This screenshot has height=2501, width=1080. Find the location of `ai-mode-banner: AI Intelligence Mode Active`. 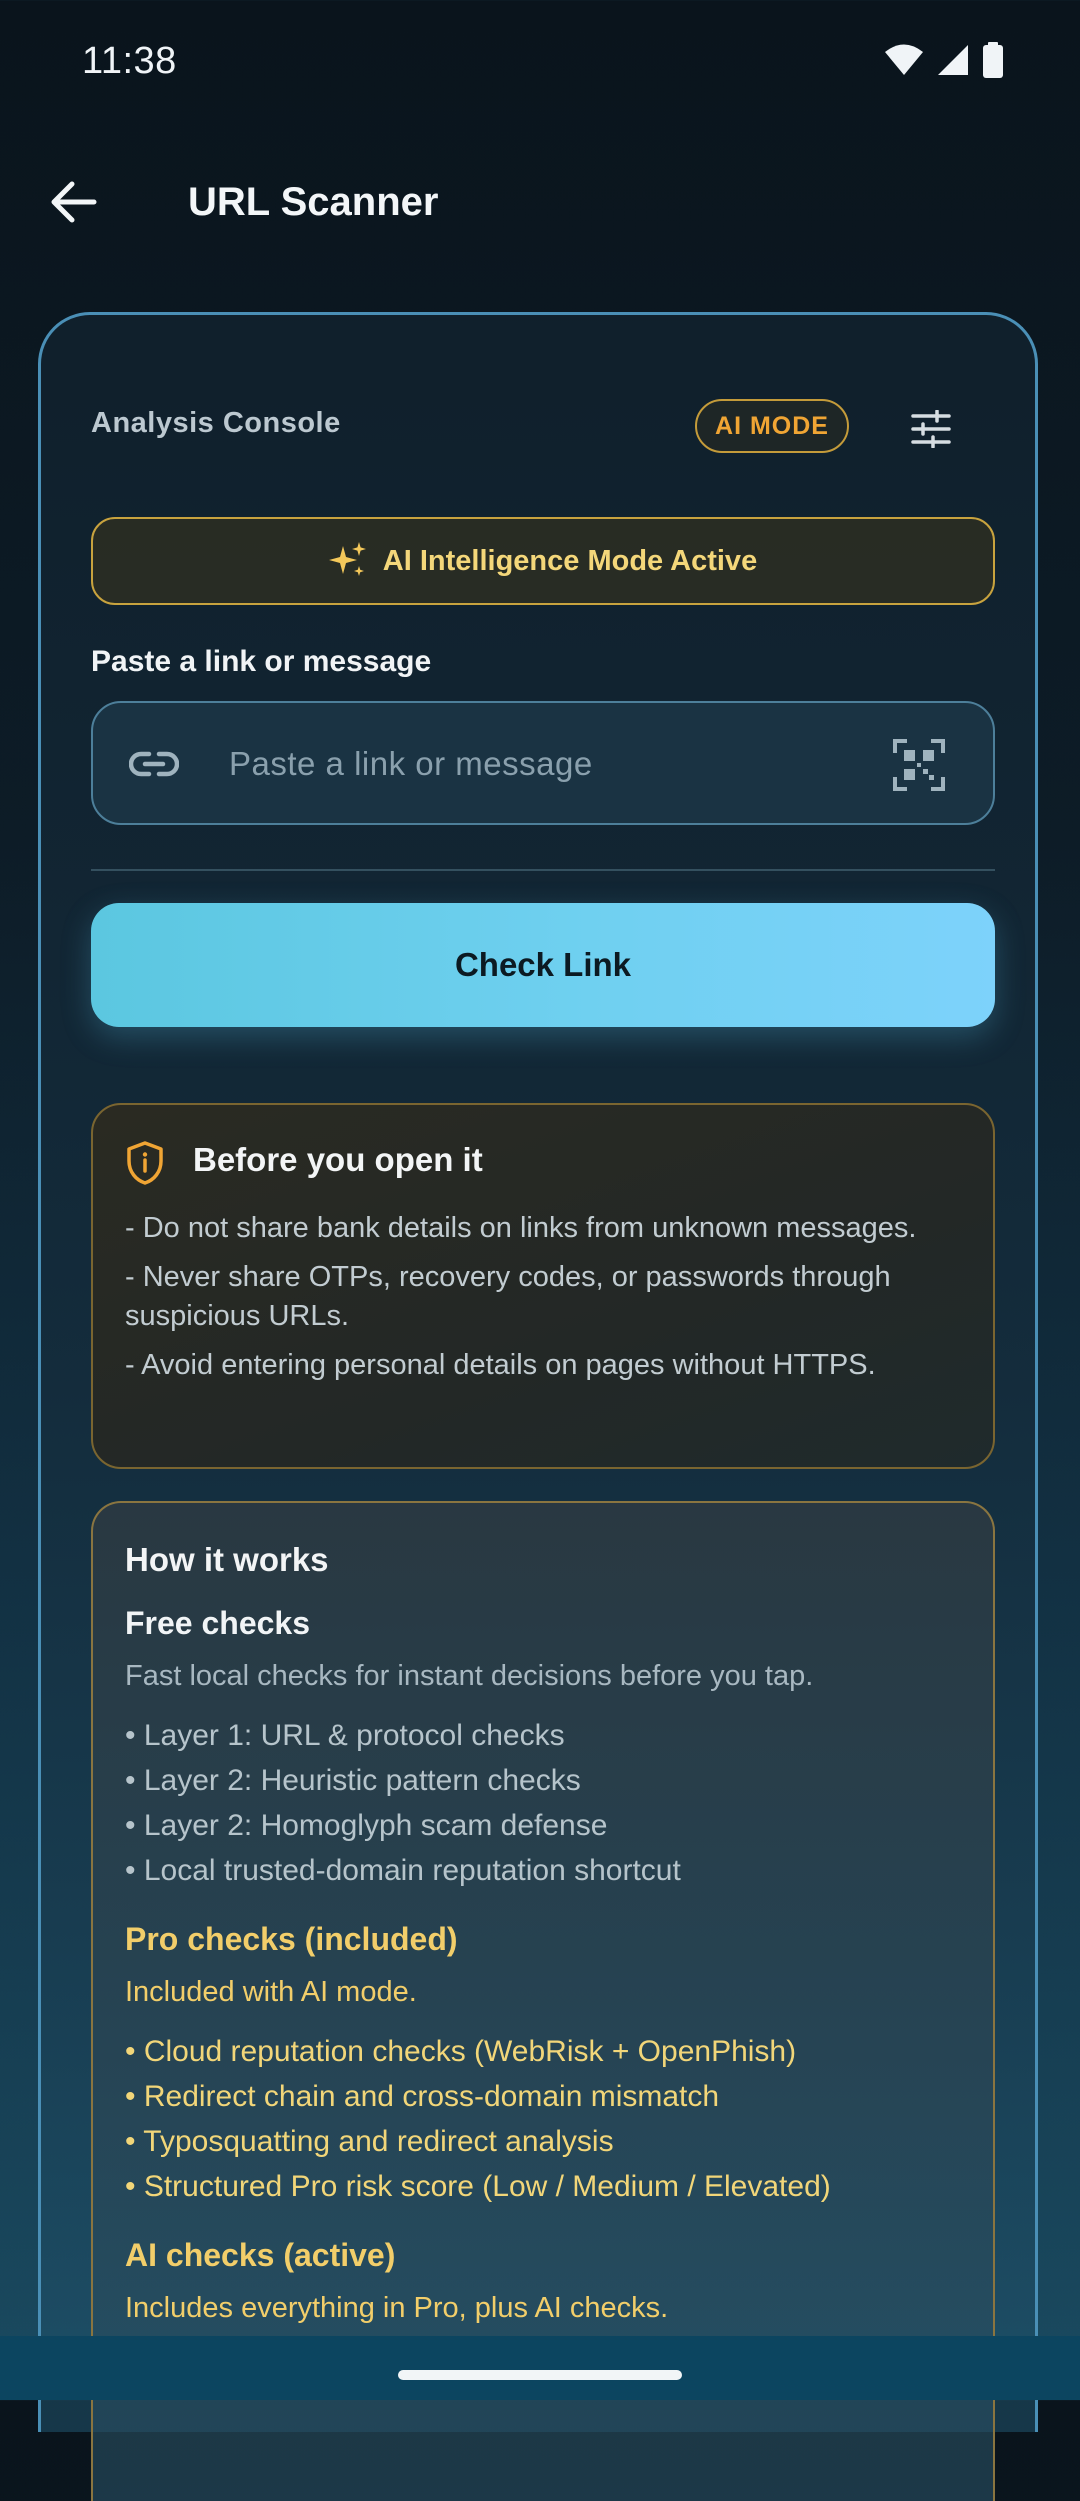

ai-mode-banner: AI Intelligence Mode Active is located at coordinates (543, 561).